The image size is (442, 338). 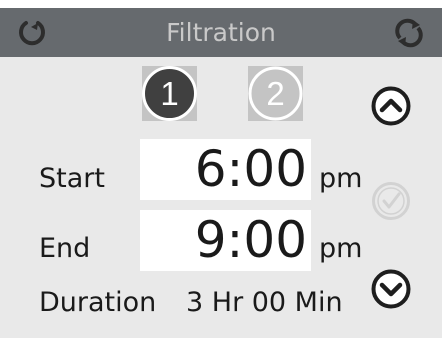 I want to click on start-time-unit: pm, so click(x=341, y=178).